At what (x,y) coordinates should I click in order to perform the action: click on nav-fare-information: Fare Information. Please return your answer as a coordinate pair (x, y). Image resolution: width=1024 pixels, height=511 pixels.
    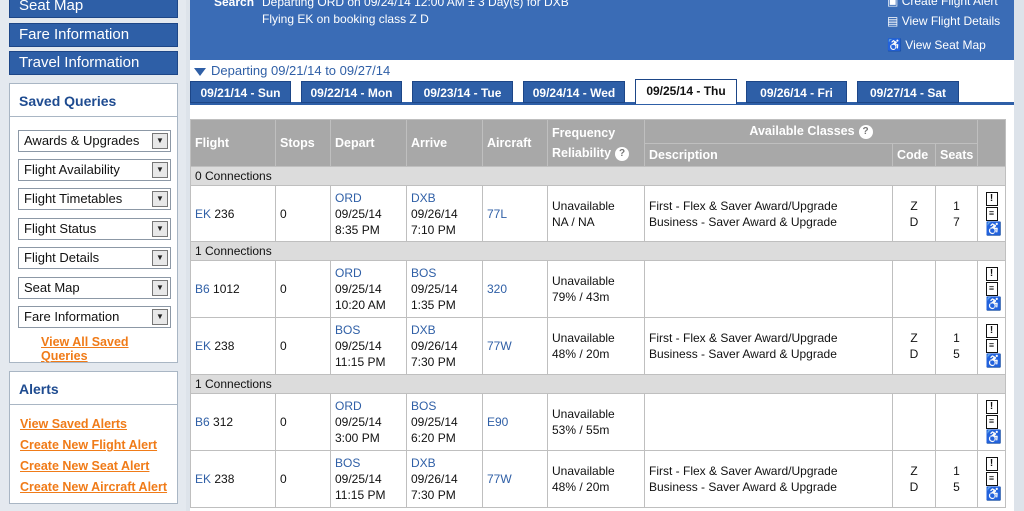
    Looking at the image, I should click on (93, 35).